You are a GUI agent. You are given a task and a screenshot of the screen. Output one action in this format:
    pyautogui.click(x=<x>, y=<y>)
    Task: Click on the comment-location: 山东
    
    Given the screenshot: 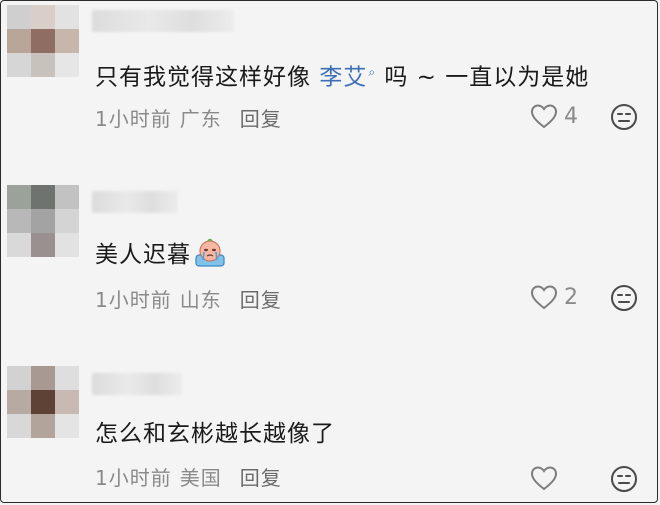 What is the action you would take?
    pyautogui.click(x=200, y=300)
    